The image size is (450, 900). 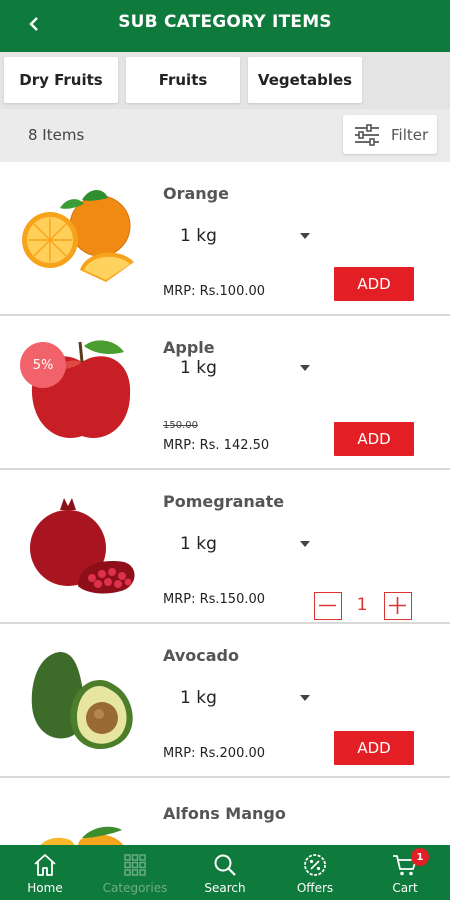 I want to click on product-name: Alfons Mango, so click(x=224, y=813).